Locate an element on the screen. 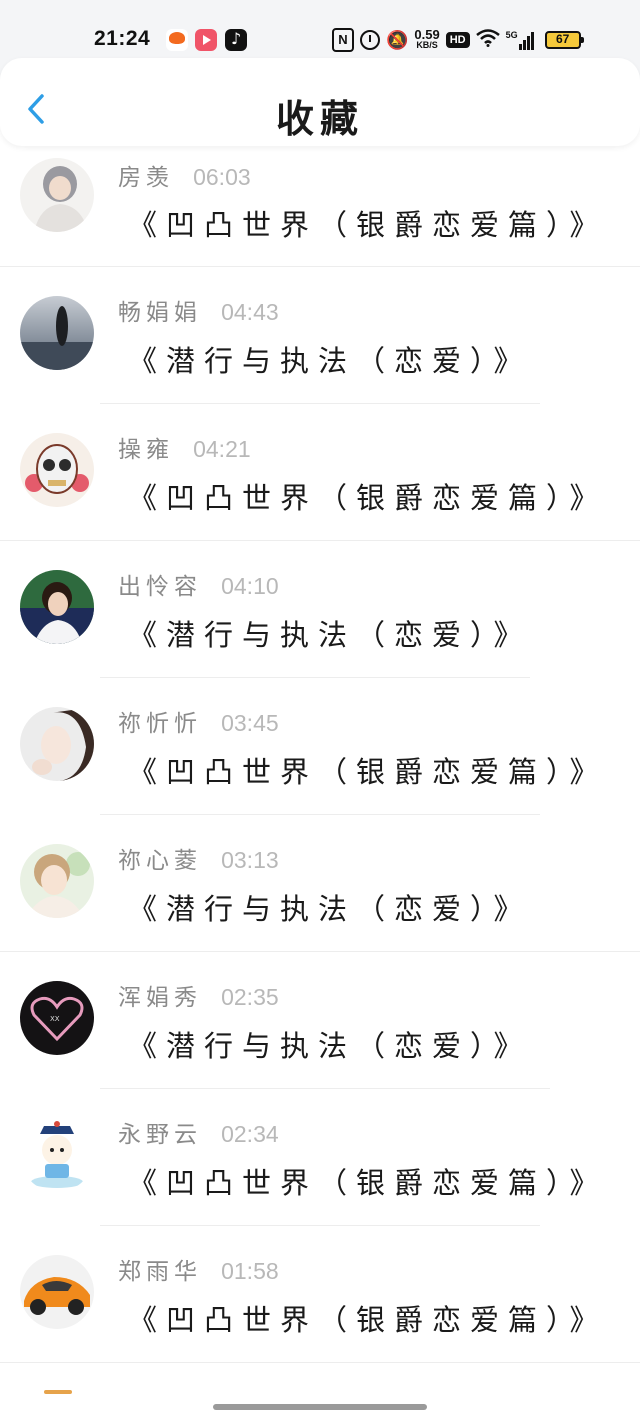 This screenshot has width=640, height=1422. list-item: 操雍 04:21 《凹凸世界（银爵恋爱篇）》 is located at coordinates (320, 472).